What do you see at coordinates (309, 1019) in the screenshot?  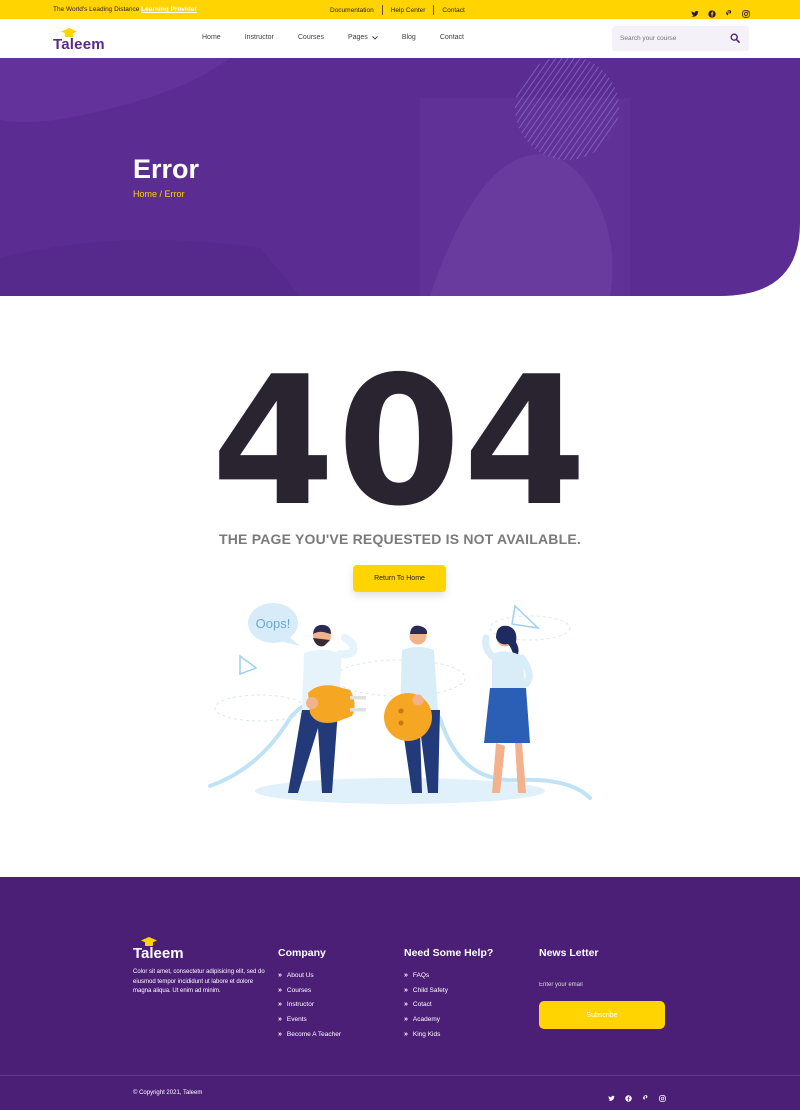 I see `footer-link: » Events` at bounding box center [309, 1019].